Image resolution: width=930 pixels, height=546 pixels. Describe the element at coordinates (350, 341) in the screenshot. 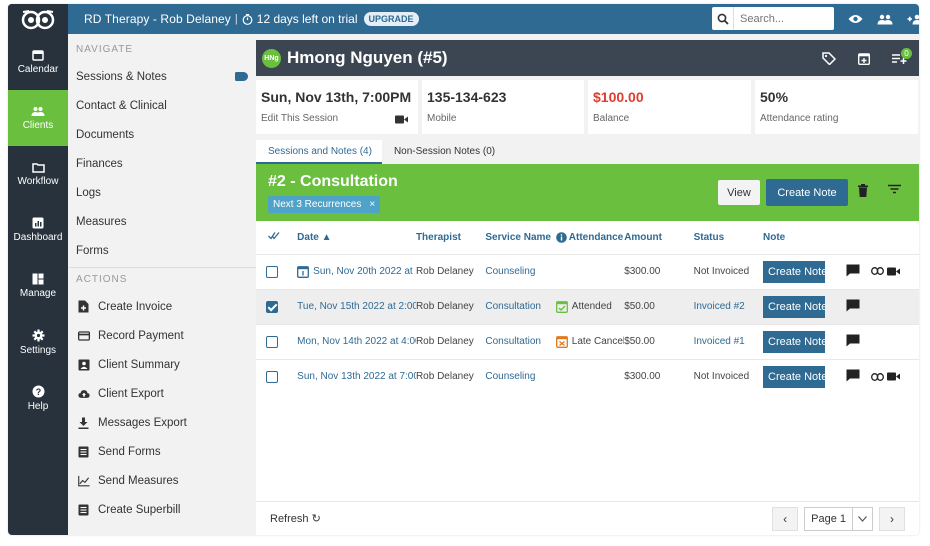

I see `row-date: Mon, Nov 14th 2022 at 4:00PM` at that location.